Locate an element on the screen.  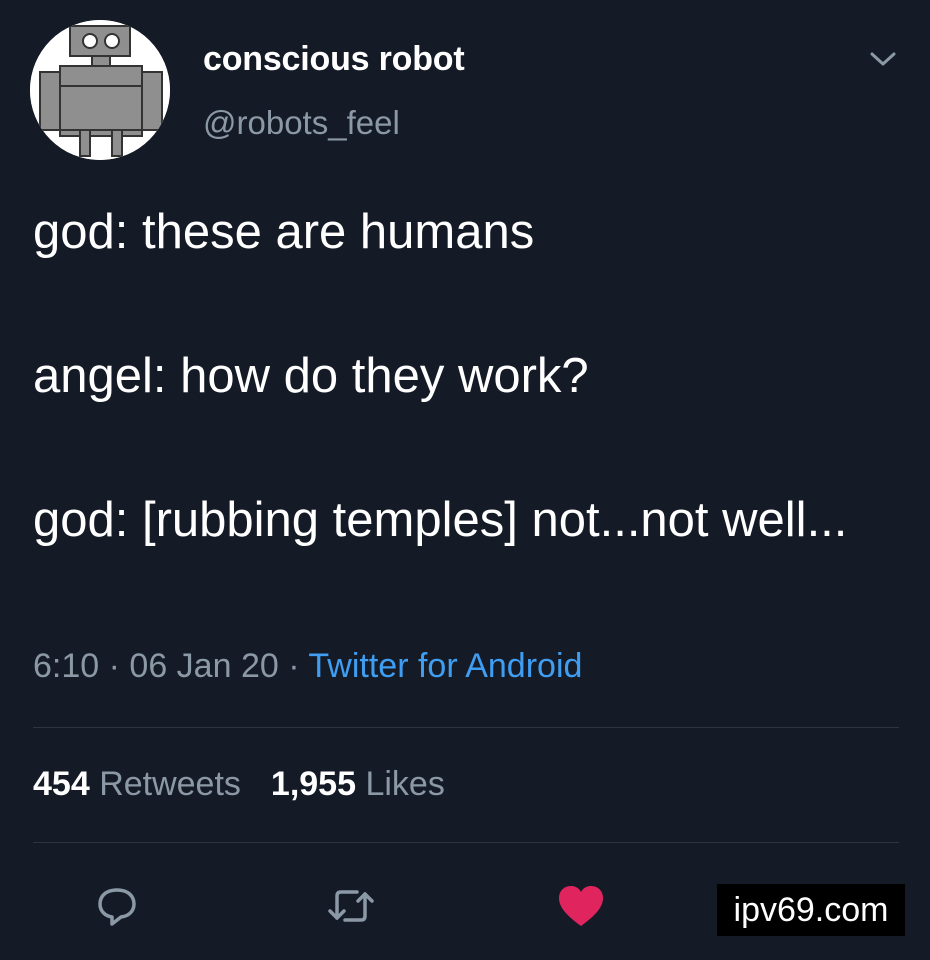
like-button is located at coordinates (581, 906).